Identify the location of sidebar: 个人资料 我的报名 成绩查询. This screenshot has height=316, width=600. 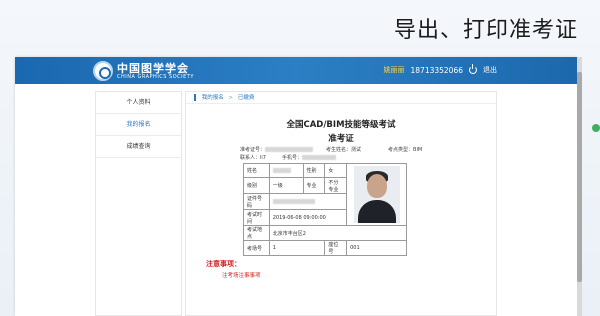
(138, 203).